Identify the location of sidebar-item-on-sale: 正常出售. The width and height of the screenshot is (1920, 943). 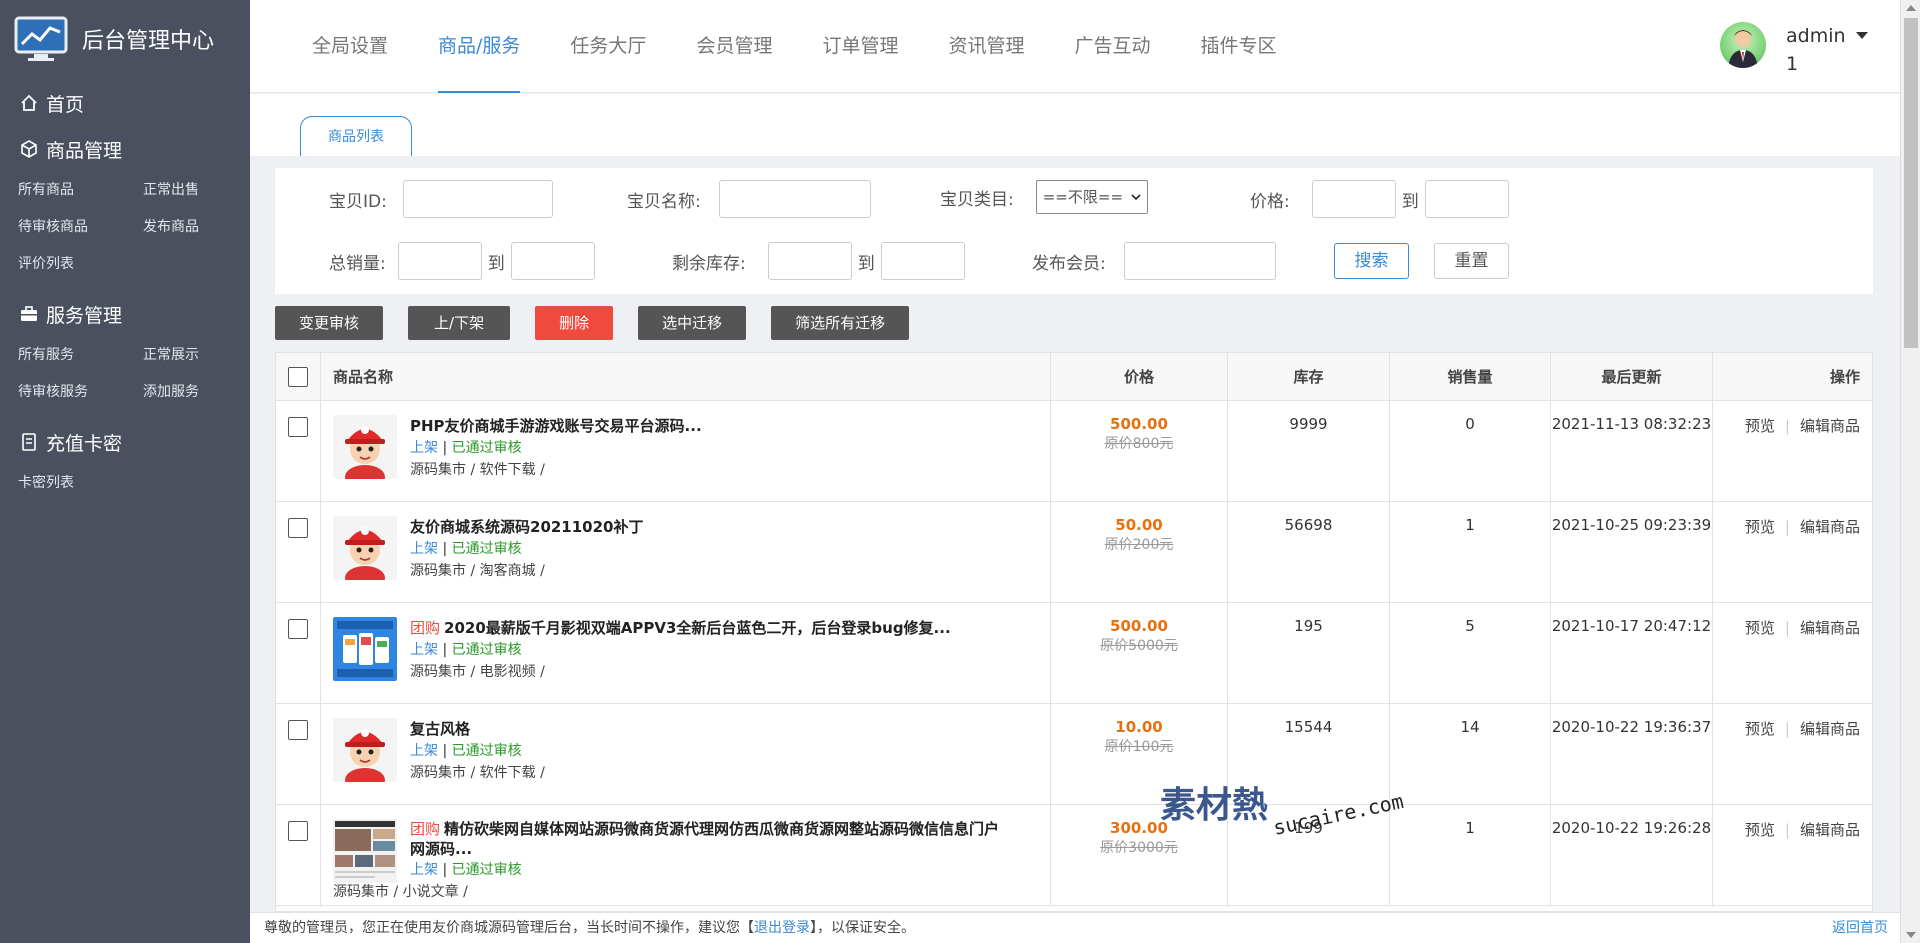
(198, 190).